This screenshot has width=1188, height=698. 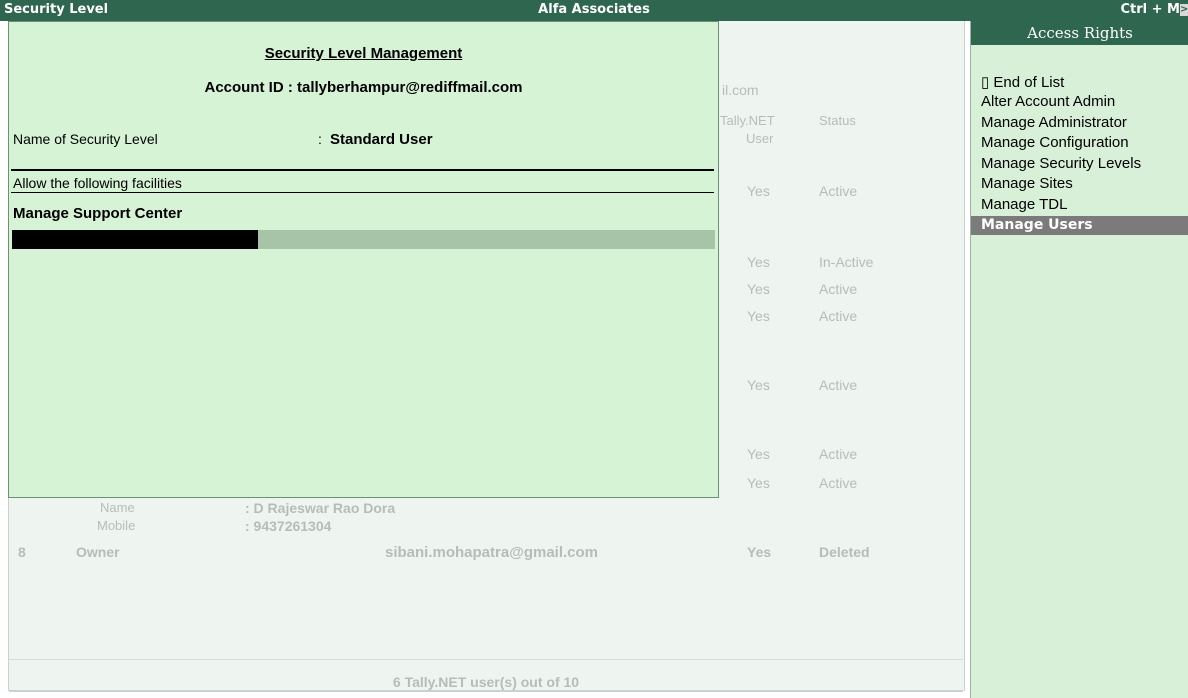 What do you see at coordinates (747, 120) in the screenshot?
I see `bg-col-tally-net: Tally.NET` at bounding box center [747, 120].